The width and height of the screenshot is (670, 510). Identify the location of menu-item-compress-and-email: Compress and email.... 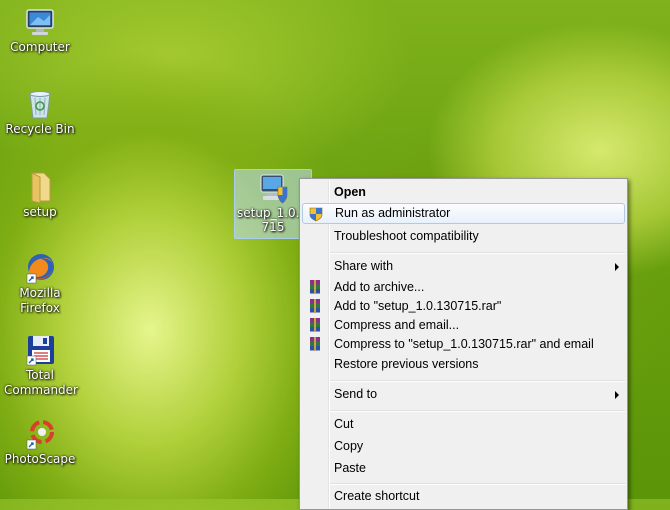
(463, 325).